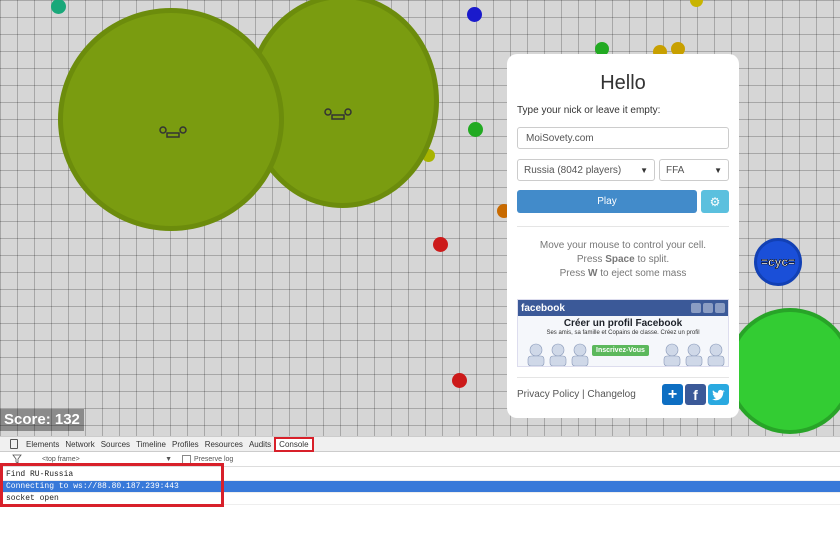 The height and width of the screenshot is (550, 840). I want to click on dialog-title: Hello, so click(623, 83).